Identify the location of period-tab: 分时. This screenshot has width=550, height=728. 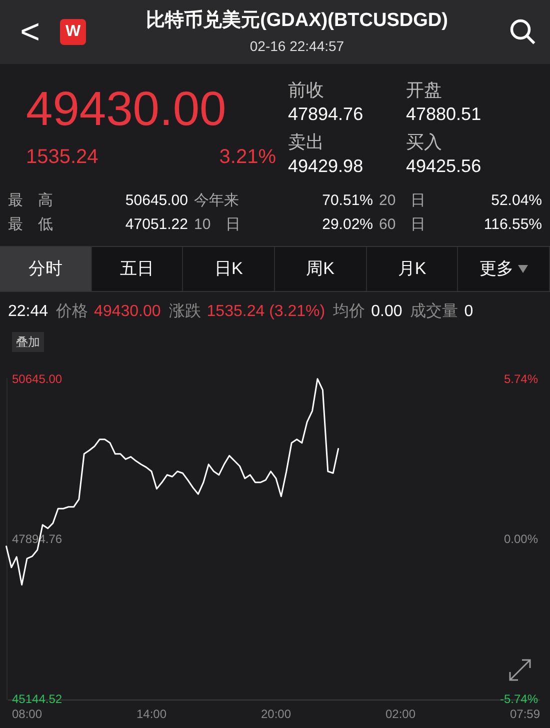
(46, 269).